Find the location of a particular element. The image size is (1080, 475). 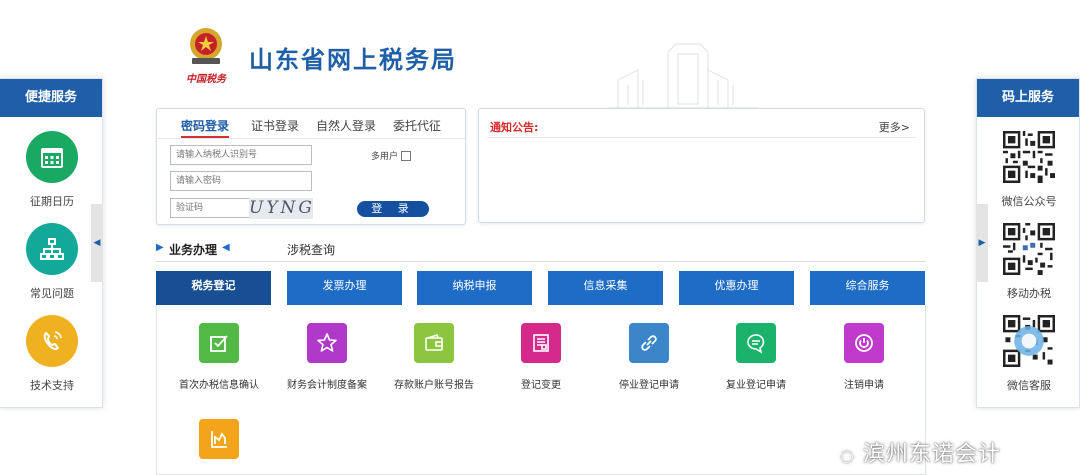

arrow-left-icon: ◀ is located at coordinates (226, 247).